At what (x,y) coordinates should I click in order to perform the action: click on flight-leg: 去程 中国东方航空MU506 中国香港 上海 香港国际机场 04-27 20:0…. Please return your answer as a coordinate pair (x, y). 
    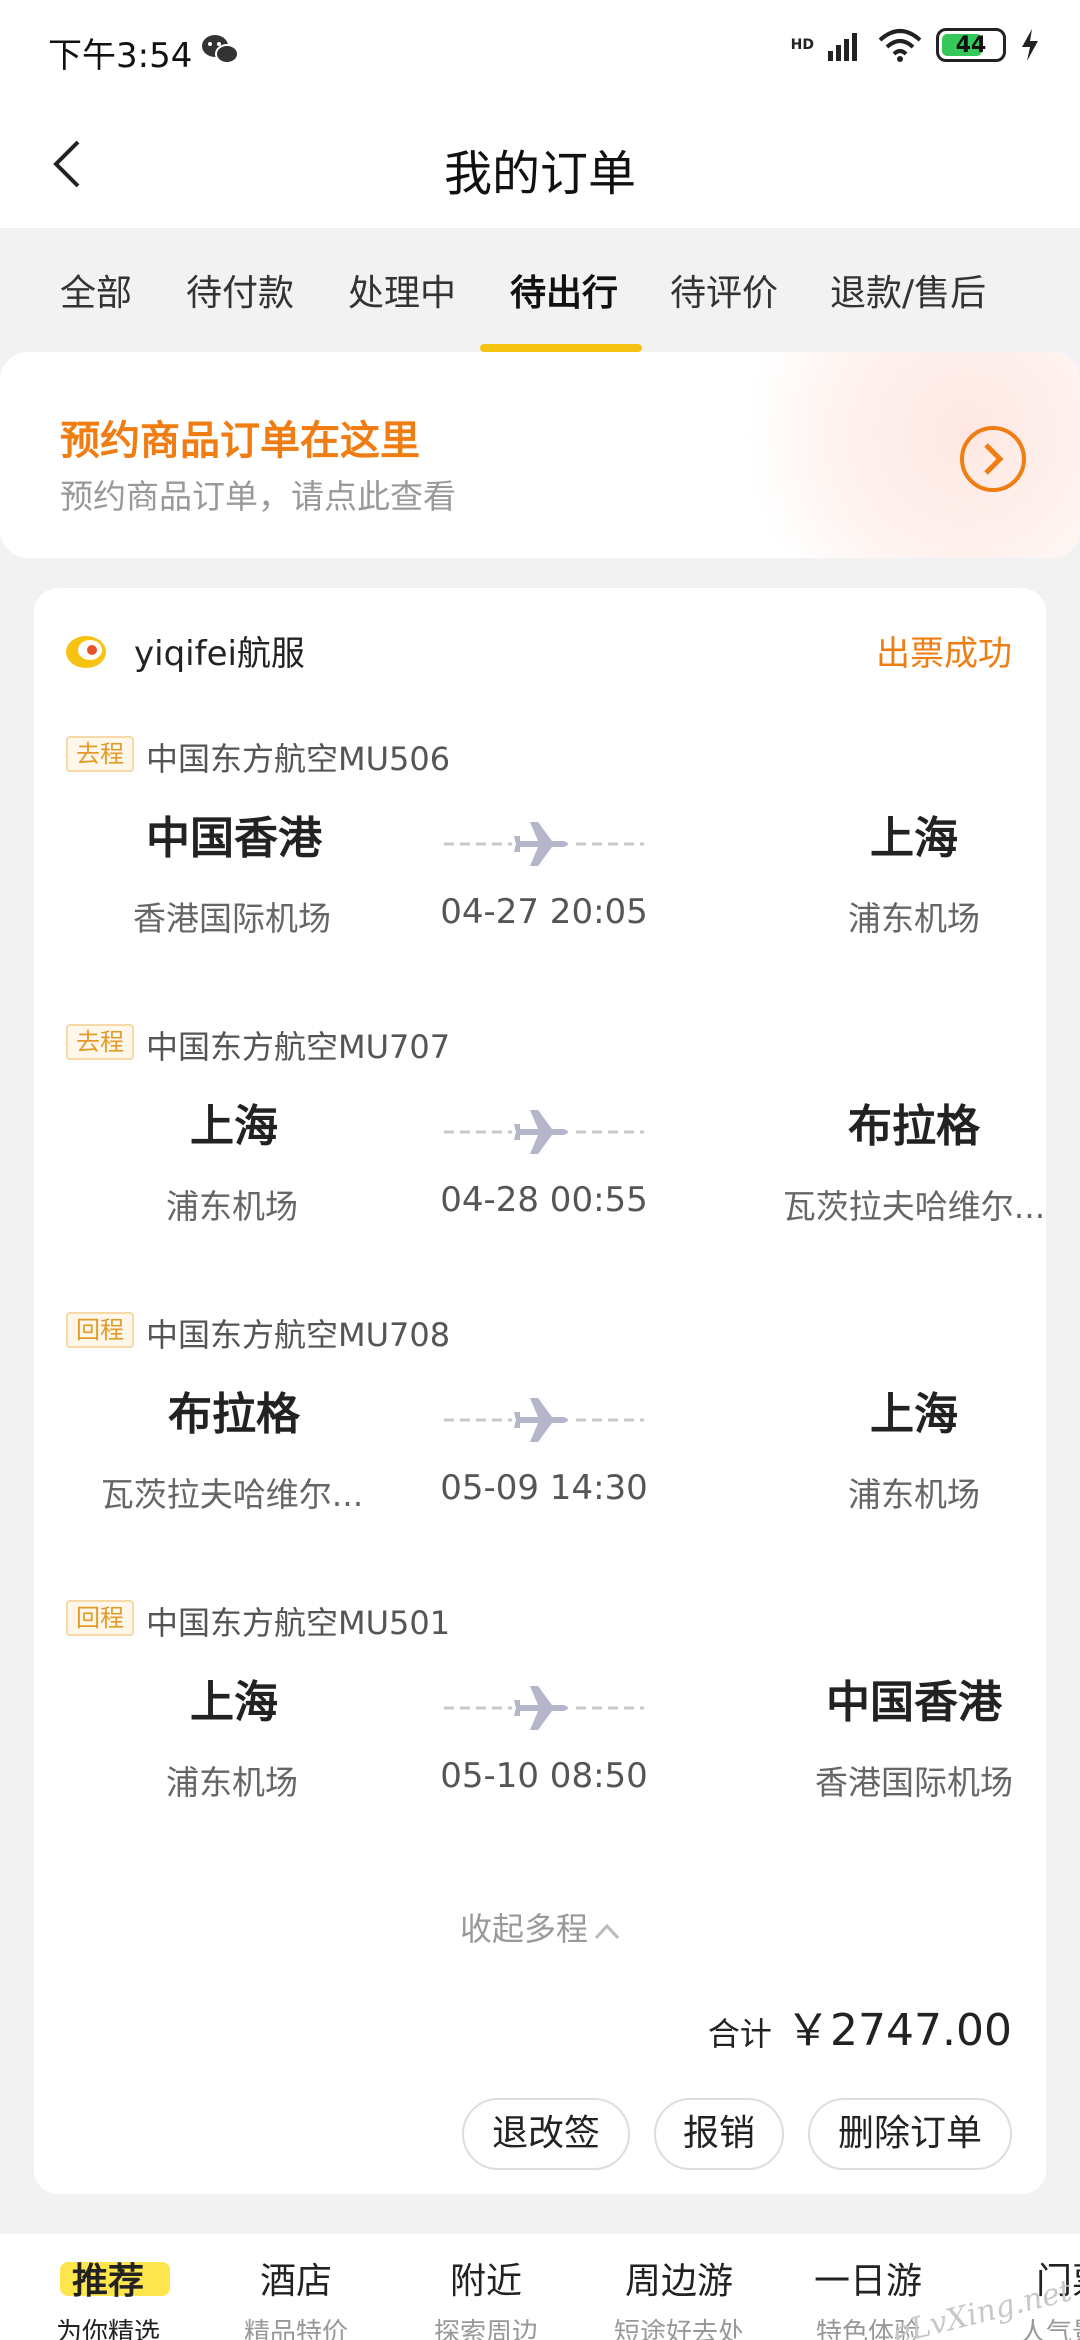
    Looking at the image, I should click on (540, 880).